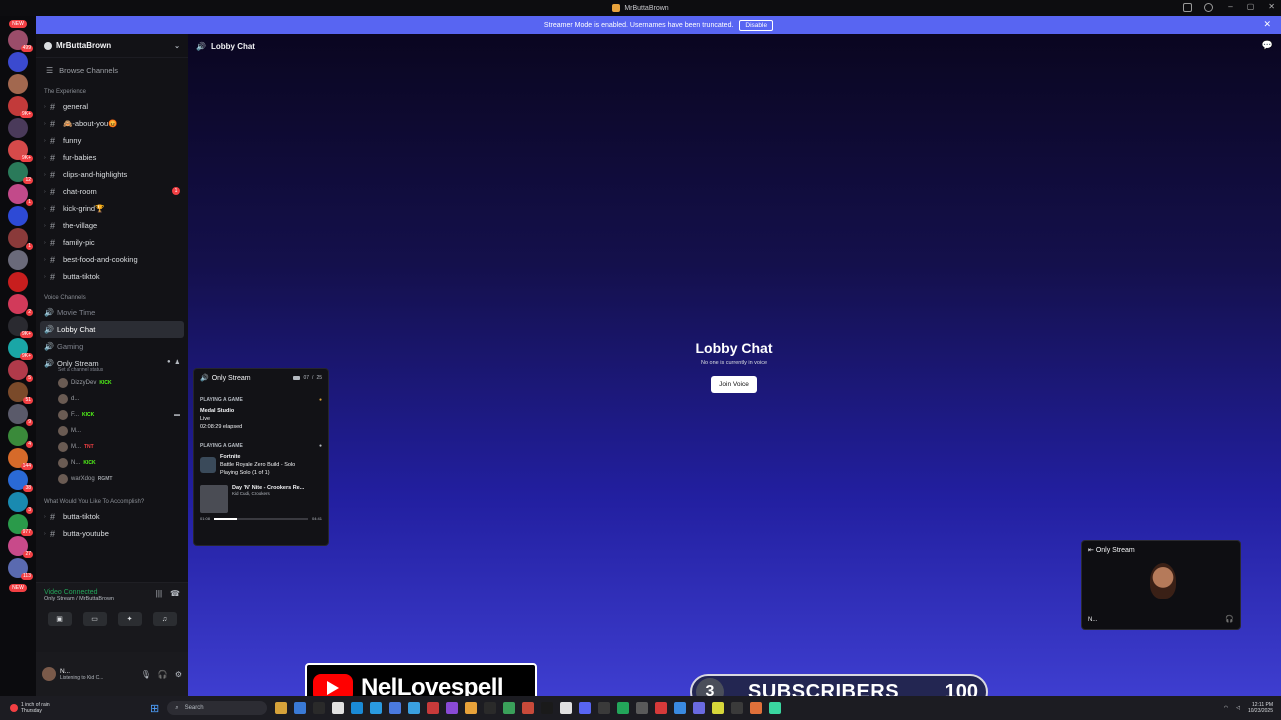 Image resolution: width=1281 pixels, height=720 pixels. What do you see at coordinates (175, 595) in the screenshot?
I see `disconnect-icon: ☎` at bounding box center [175, 595].